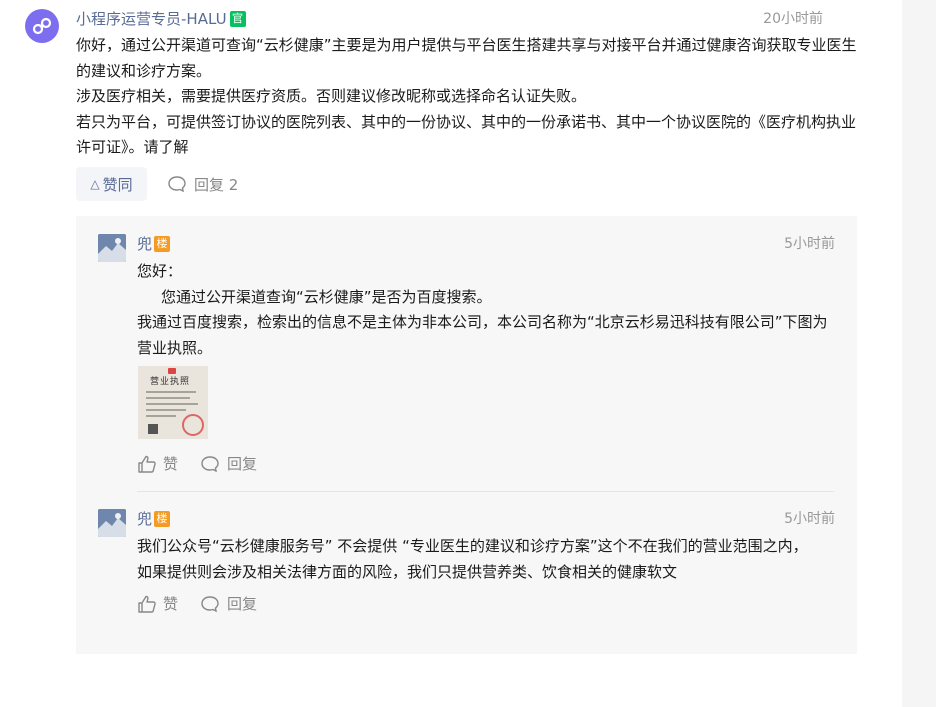 The width and height of the screenshot is (936, 707). I want to click on triangle-up-icon: △, so click(95, 184).